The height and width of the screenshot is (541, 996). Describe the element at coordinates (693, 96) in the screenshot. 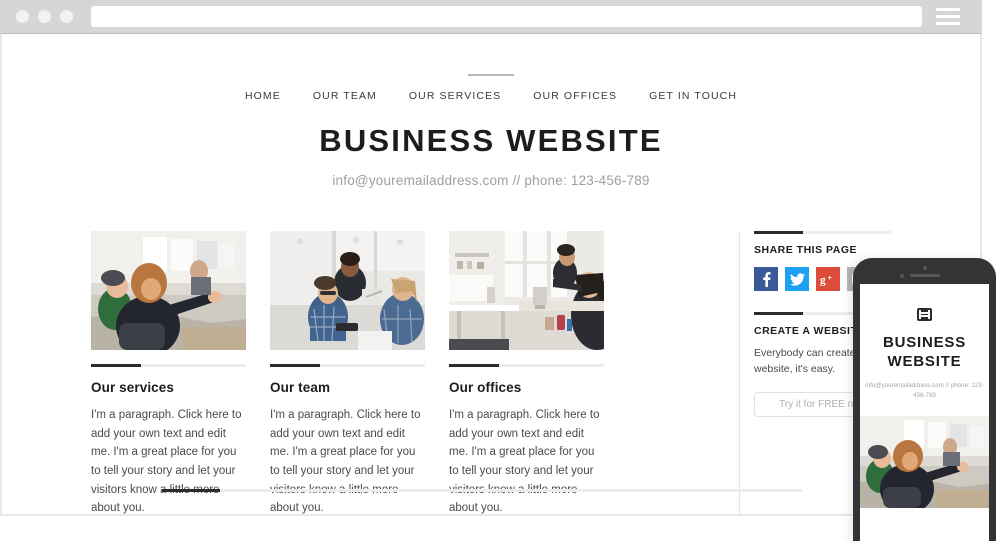

I see `nav-item-get-in-touch: GET IN TOUCH` at that location.